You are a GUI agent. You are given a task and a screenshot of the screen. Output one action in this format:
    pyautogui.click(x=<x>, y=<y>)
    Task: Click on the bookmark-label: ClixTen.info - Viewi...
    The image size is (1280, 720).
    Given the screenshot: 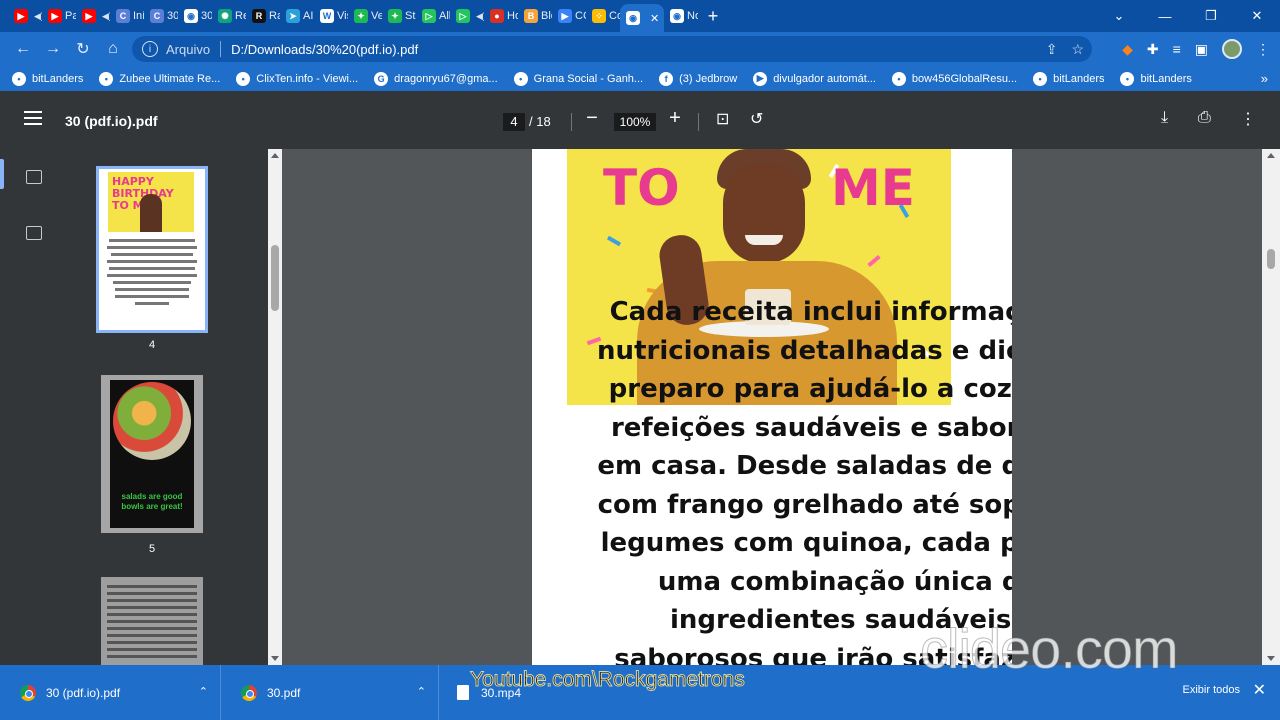 What is the action you would take?
    pyautogui.click(x=307, y=78)
    